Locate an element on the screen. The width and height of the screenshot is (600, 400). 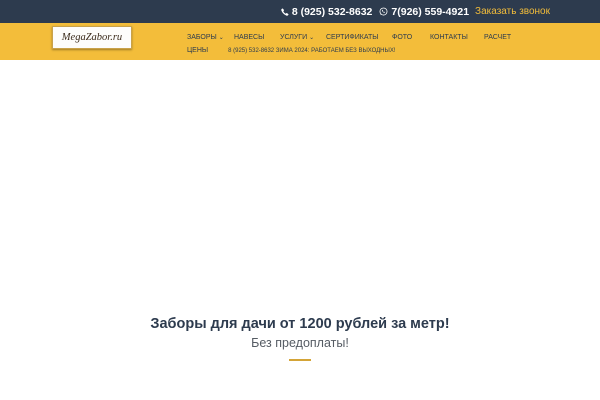
phone-number-1: 8 (925) 532-8632 is located at coordinates (332, 11).